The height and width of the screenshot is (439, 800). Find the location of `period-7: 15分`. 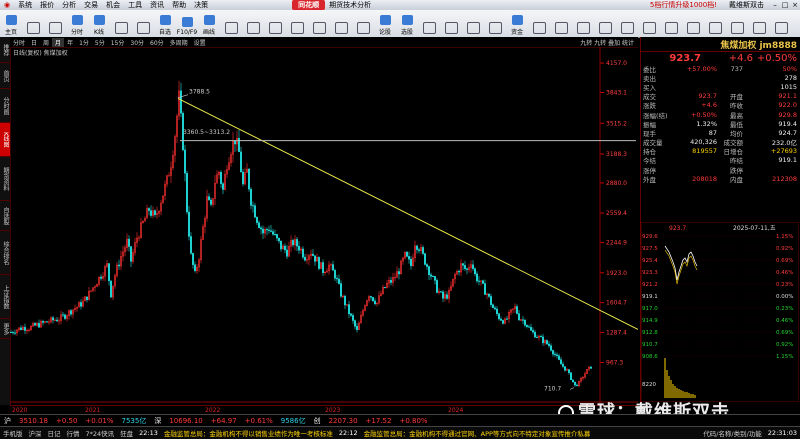

period-7: 15分 is located at coordinates (118, 42).